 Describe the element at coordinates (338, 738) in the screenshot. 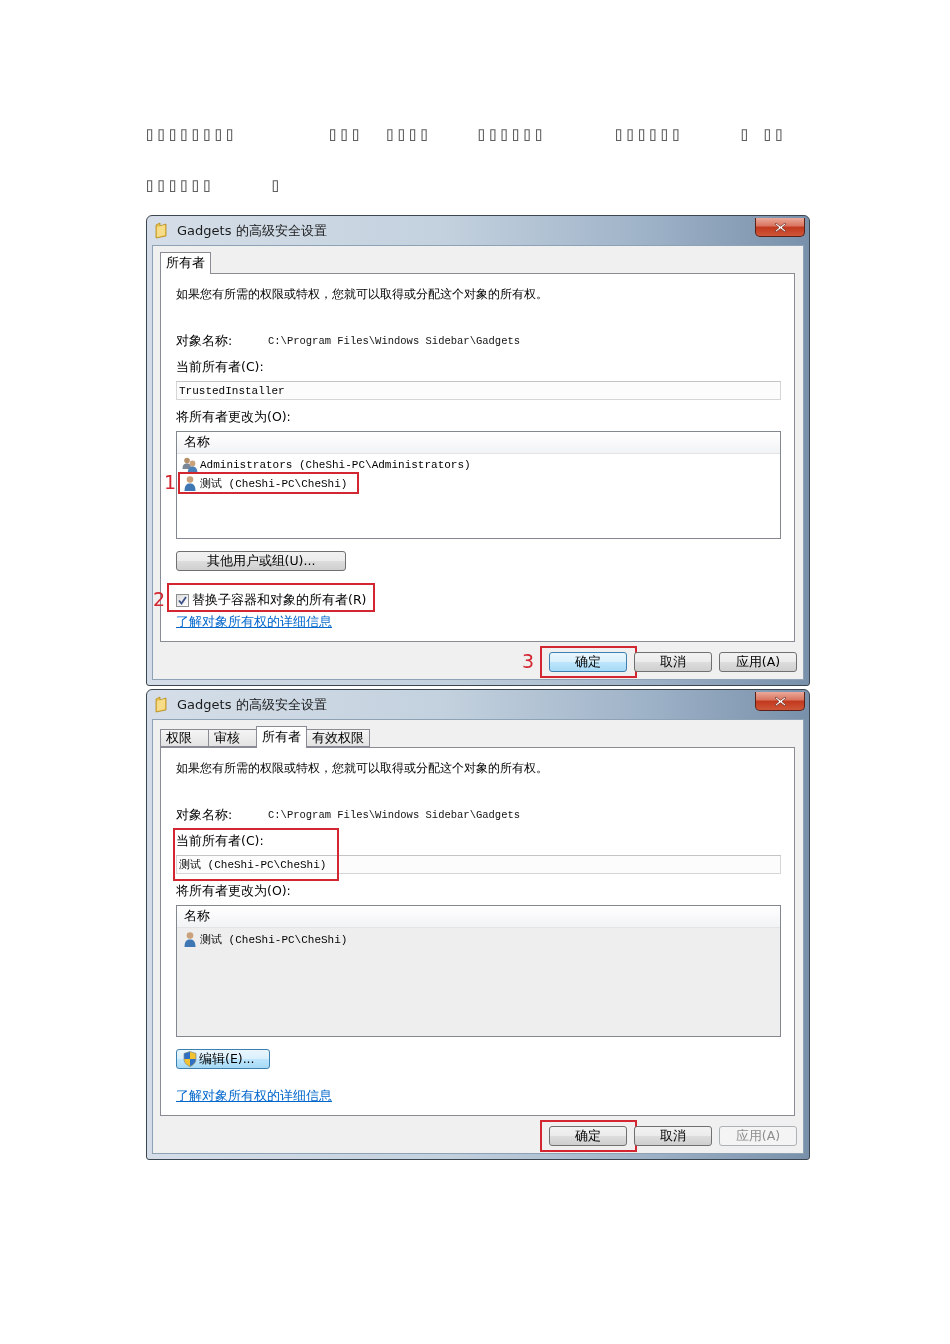

I see `tab: 有效权限` at that location.